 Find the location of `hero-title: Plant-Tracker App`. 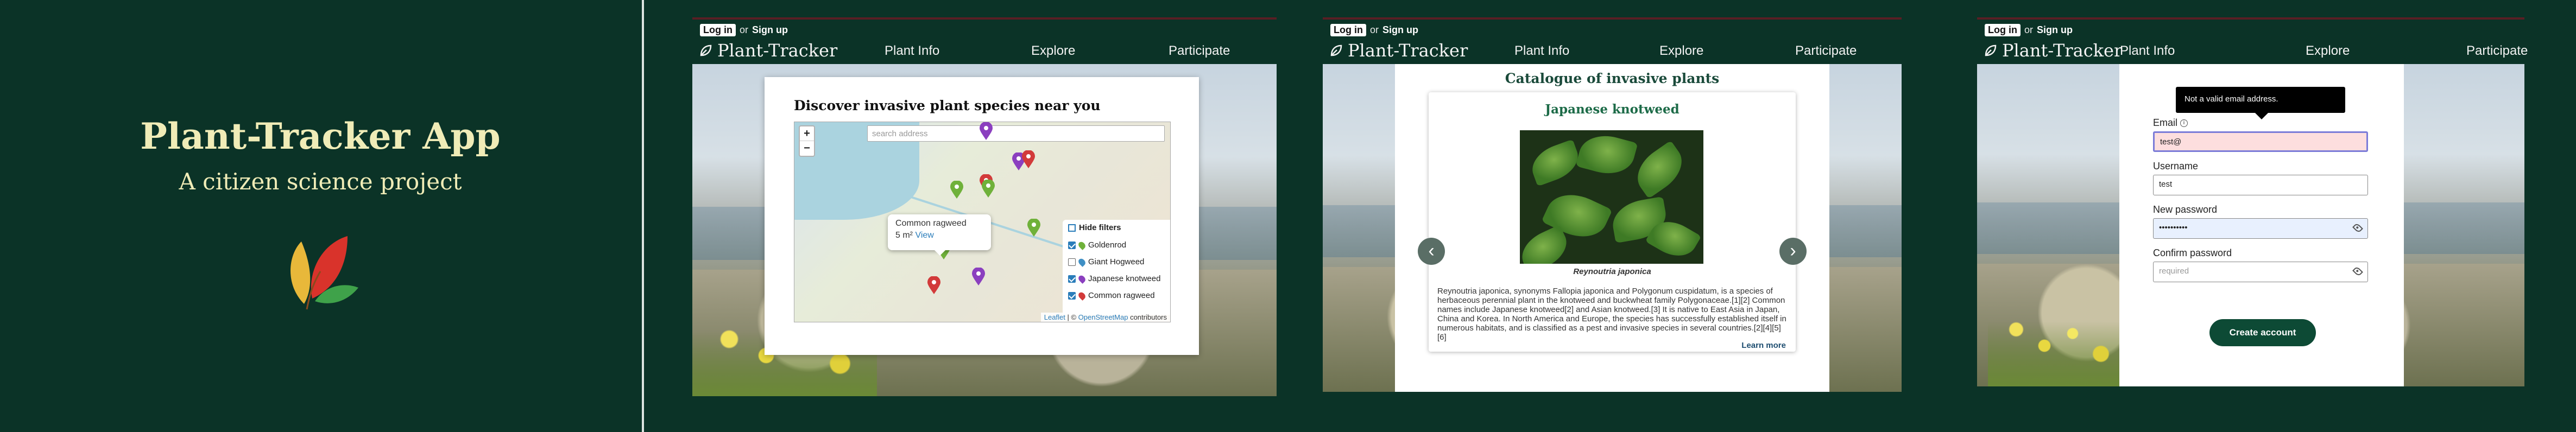

hero-title: Plant-Tracker App is located at coordinates (321, 136).